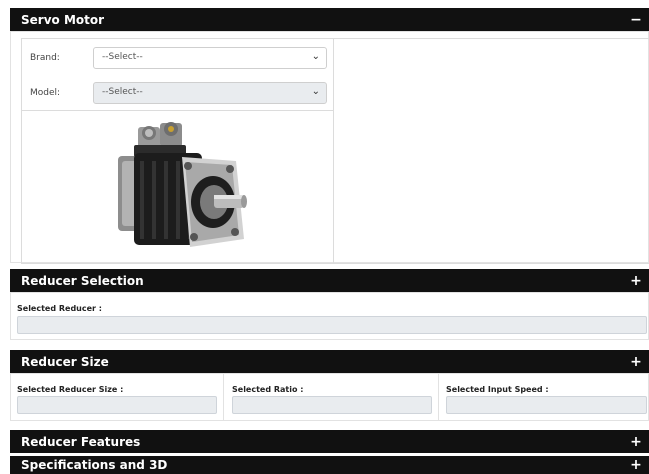 The image size is (649, 474). What do you see at coordinates (94, 465) in the screenshot?
I see `specifications-title: Specifications and 3D` at bounding box center [94, 465].